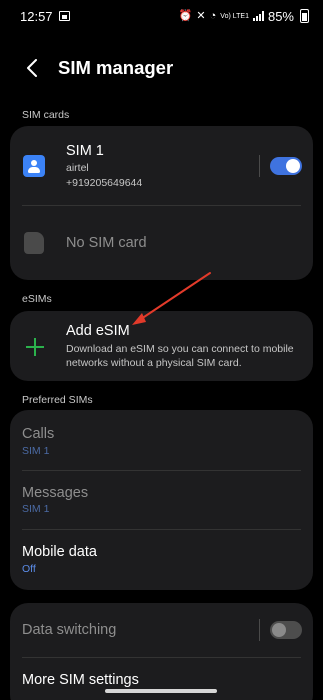 The width and height of the screenshot is (323, 700). What do you see at coordinates (98, 331) in the screenshot?
I see `add-esim-title: Add eSIM` at bounding box center [98, 331].